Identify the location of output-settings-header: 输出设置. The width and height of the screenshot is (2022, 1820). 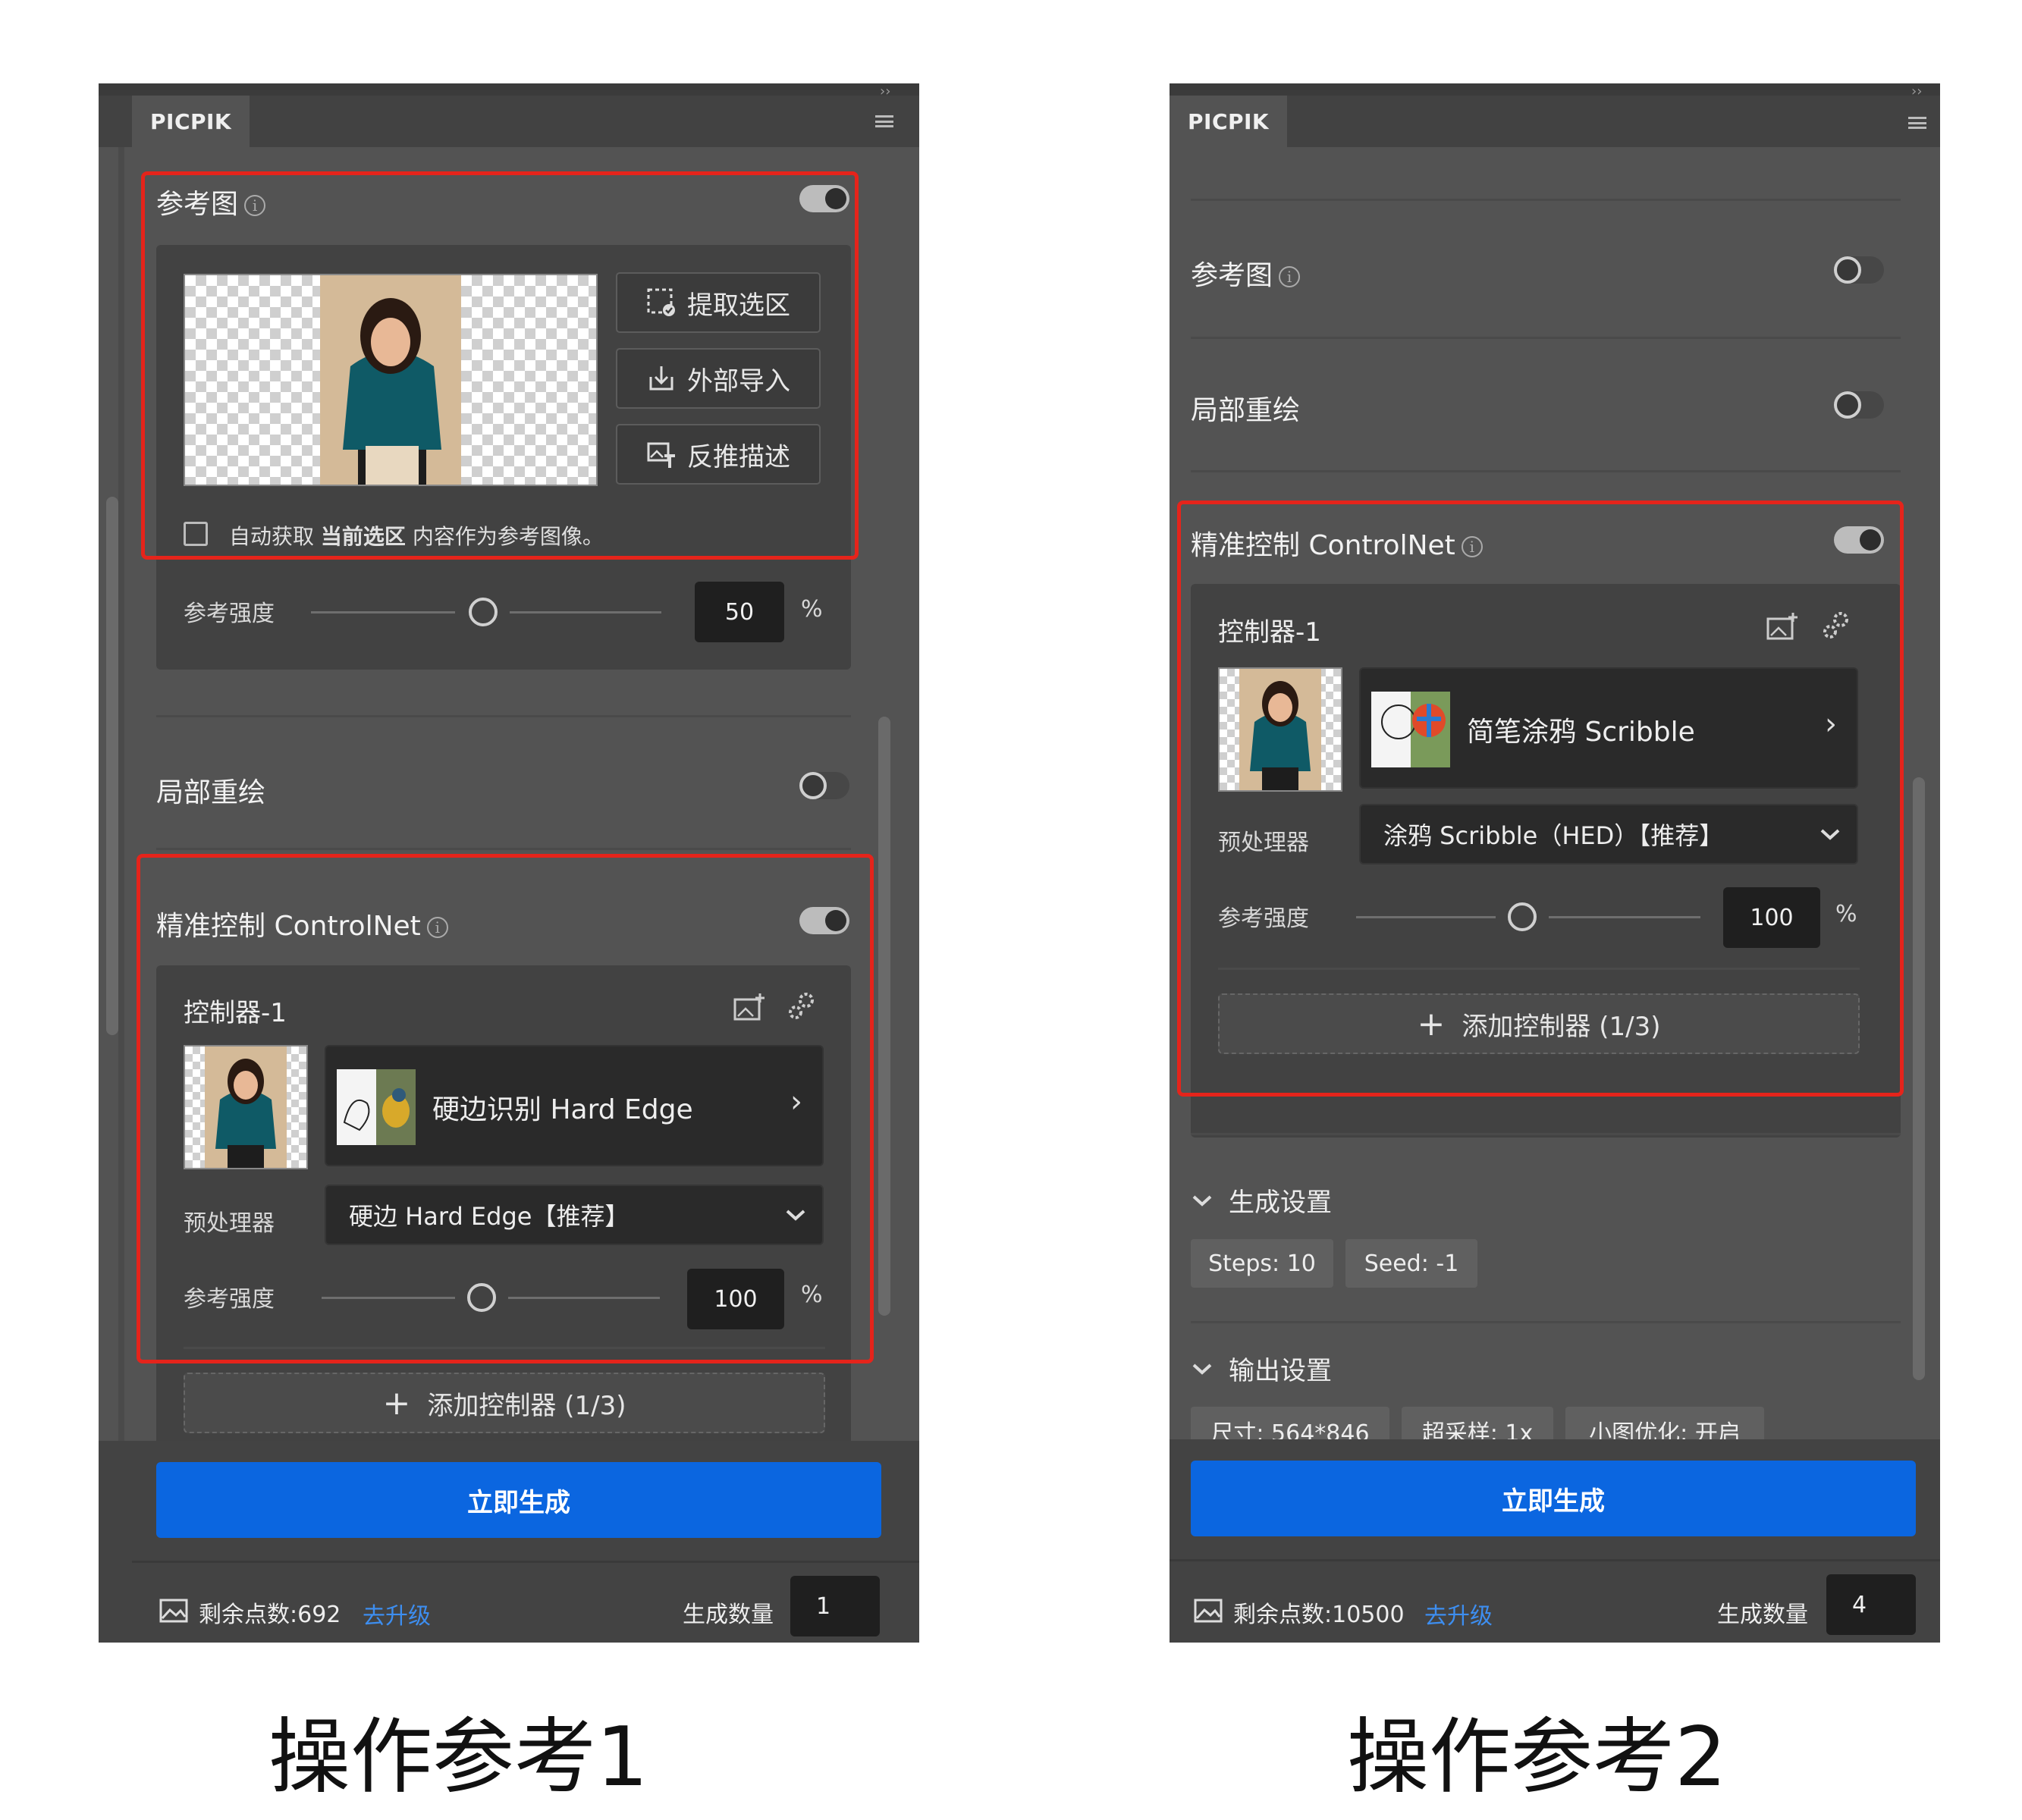
(1261, 1368).